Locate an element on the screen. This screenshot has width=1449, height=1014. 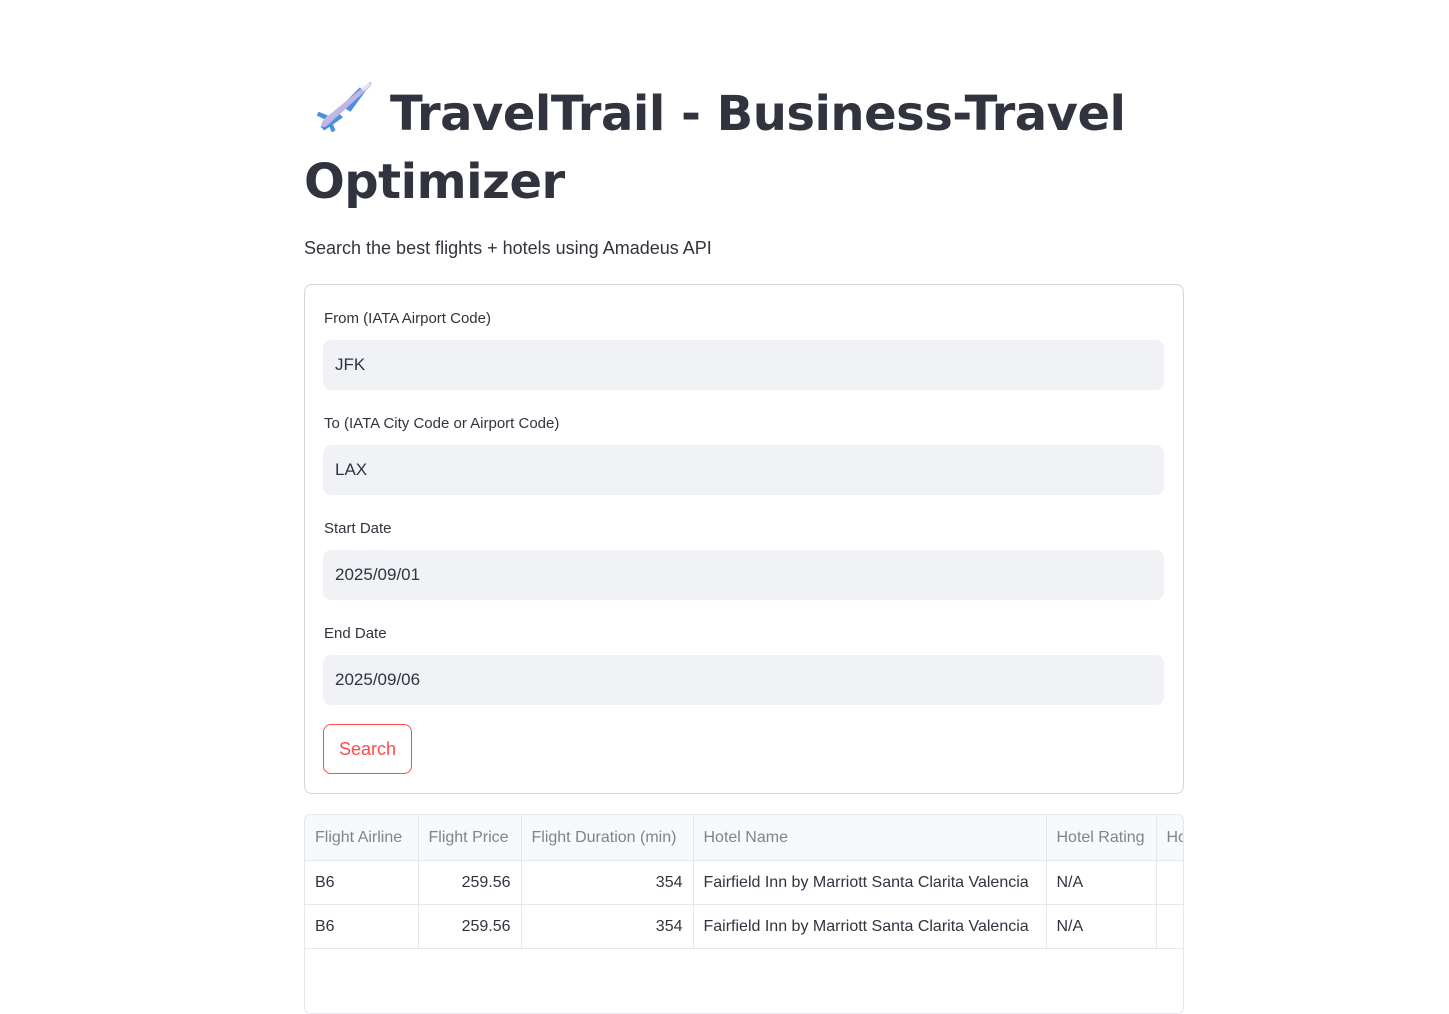
from-input is located at coordinates (743, 365).